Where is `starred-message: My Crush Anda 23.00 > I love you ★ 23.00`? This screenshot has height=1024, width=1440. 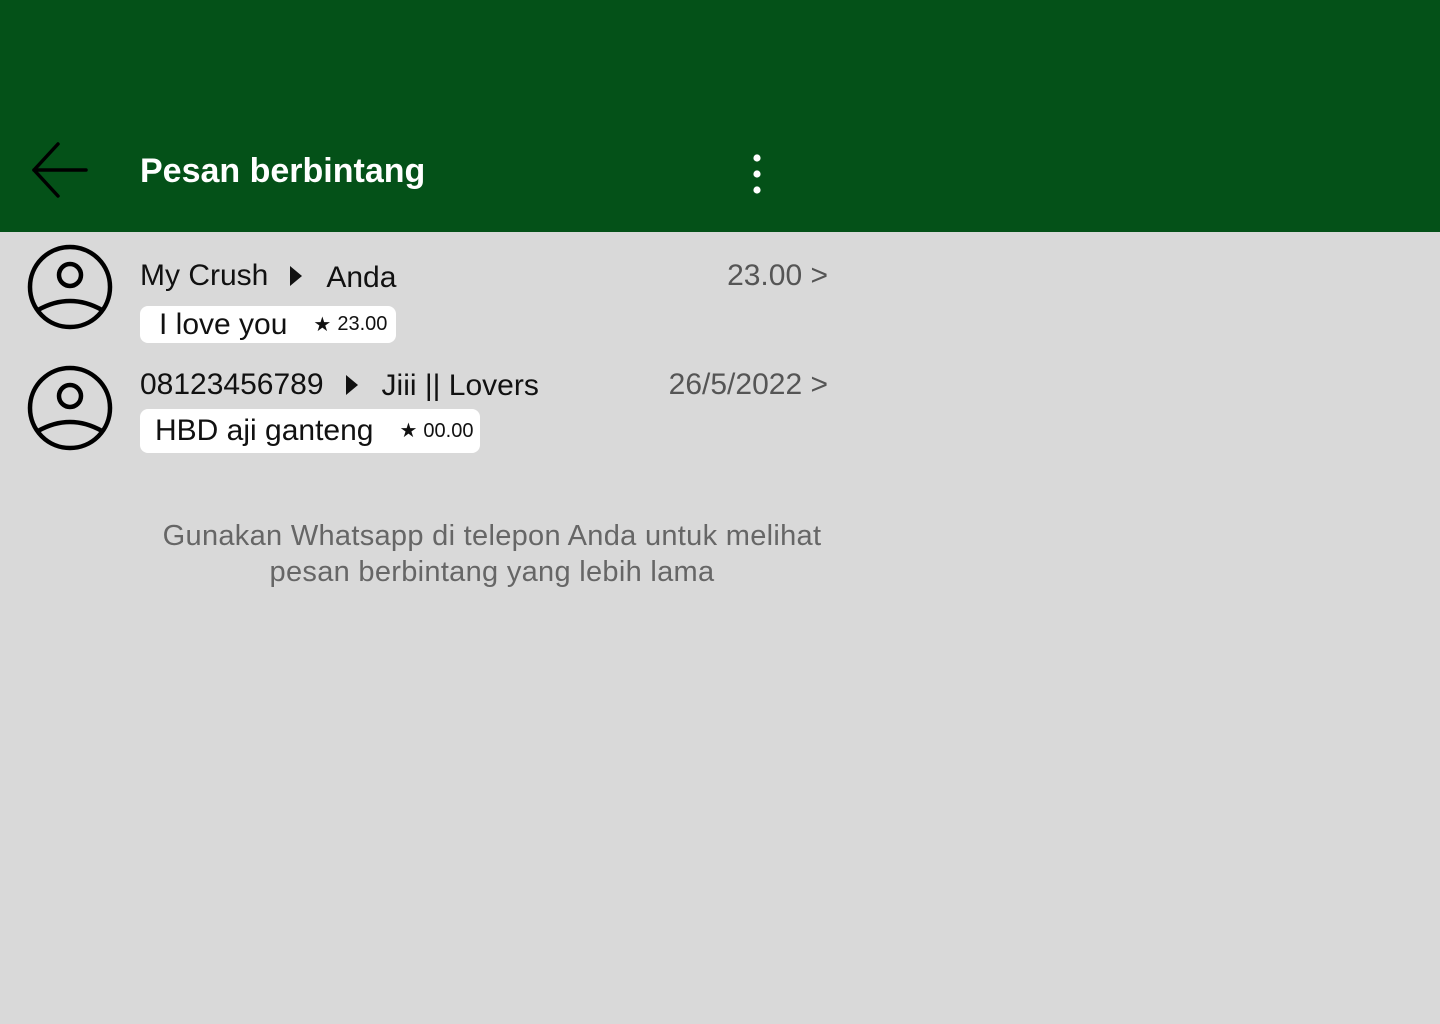
starred-message: My Crush Anda 23.00 > I love you ★ 23.00 is located at coordinates (430, 296).